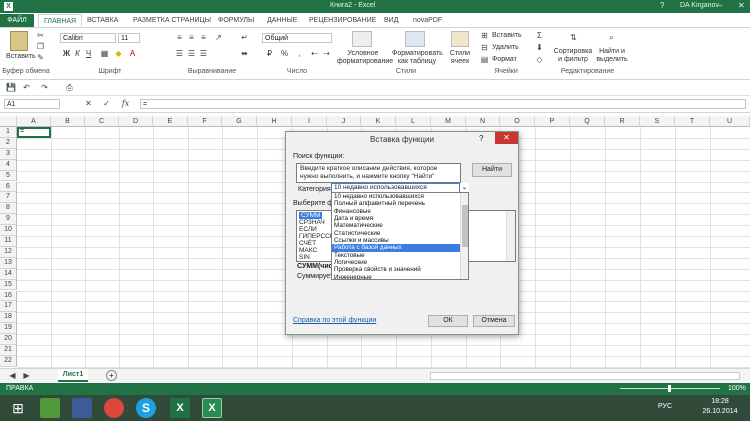 The width and height of the screenshot is (750, 421). What do you see at coordinates (311, 215) in the screenshot?
I see `function-list-item: СУММ` at bounding box center [311, 215].